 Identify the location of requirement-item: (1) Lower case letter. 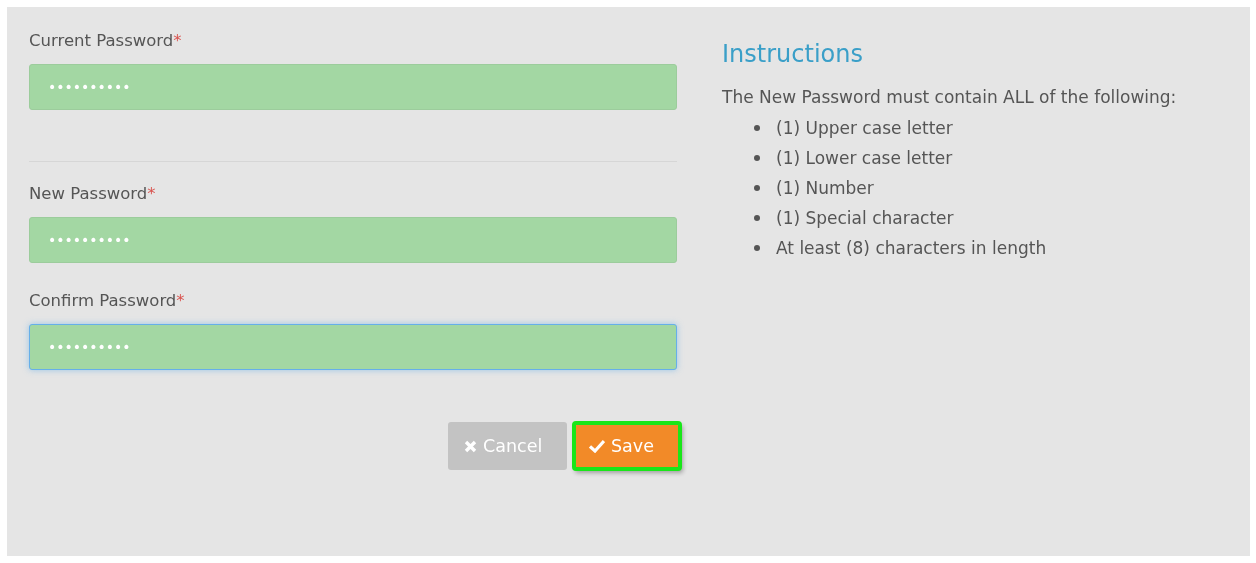
(864, 158).